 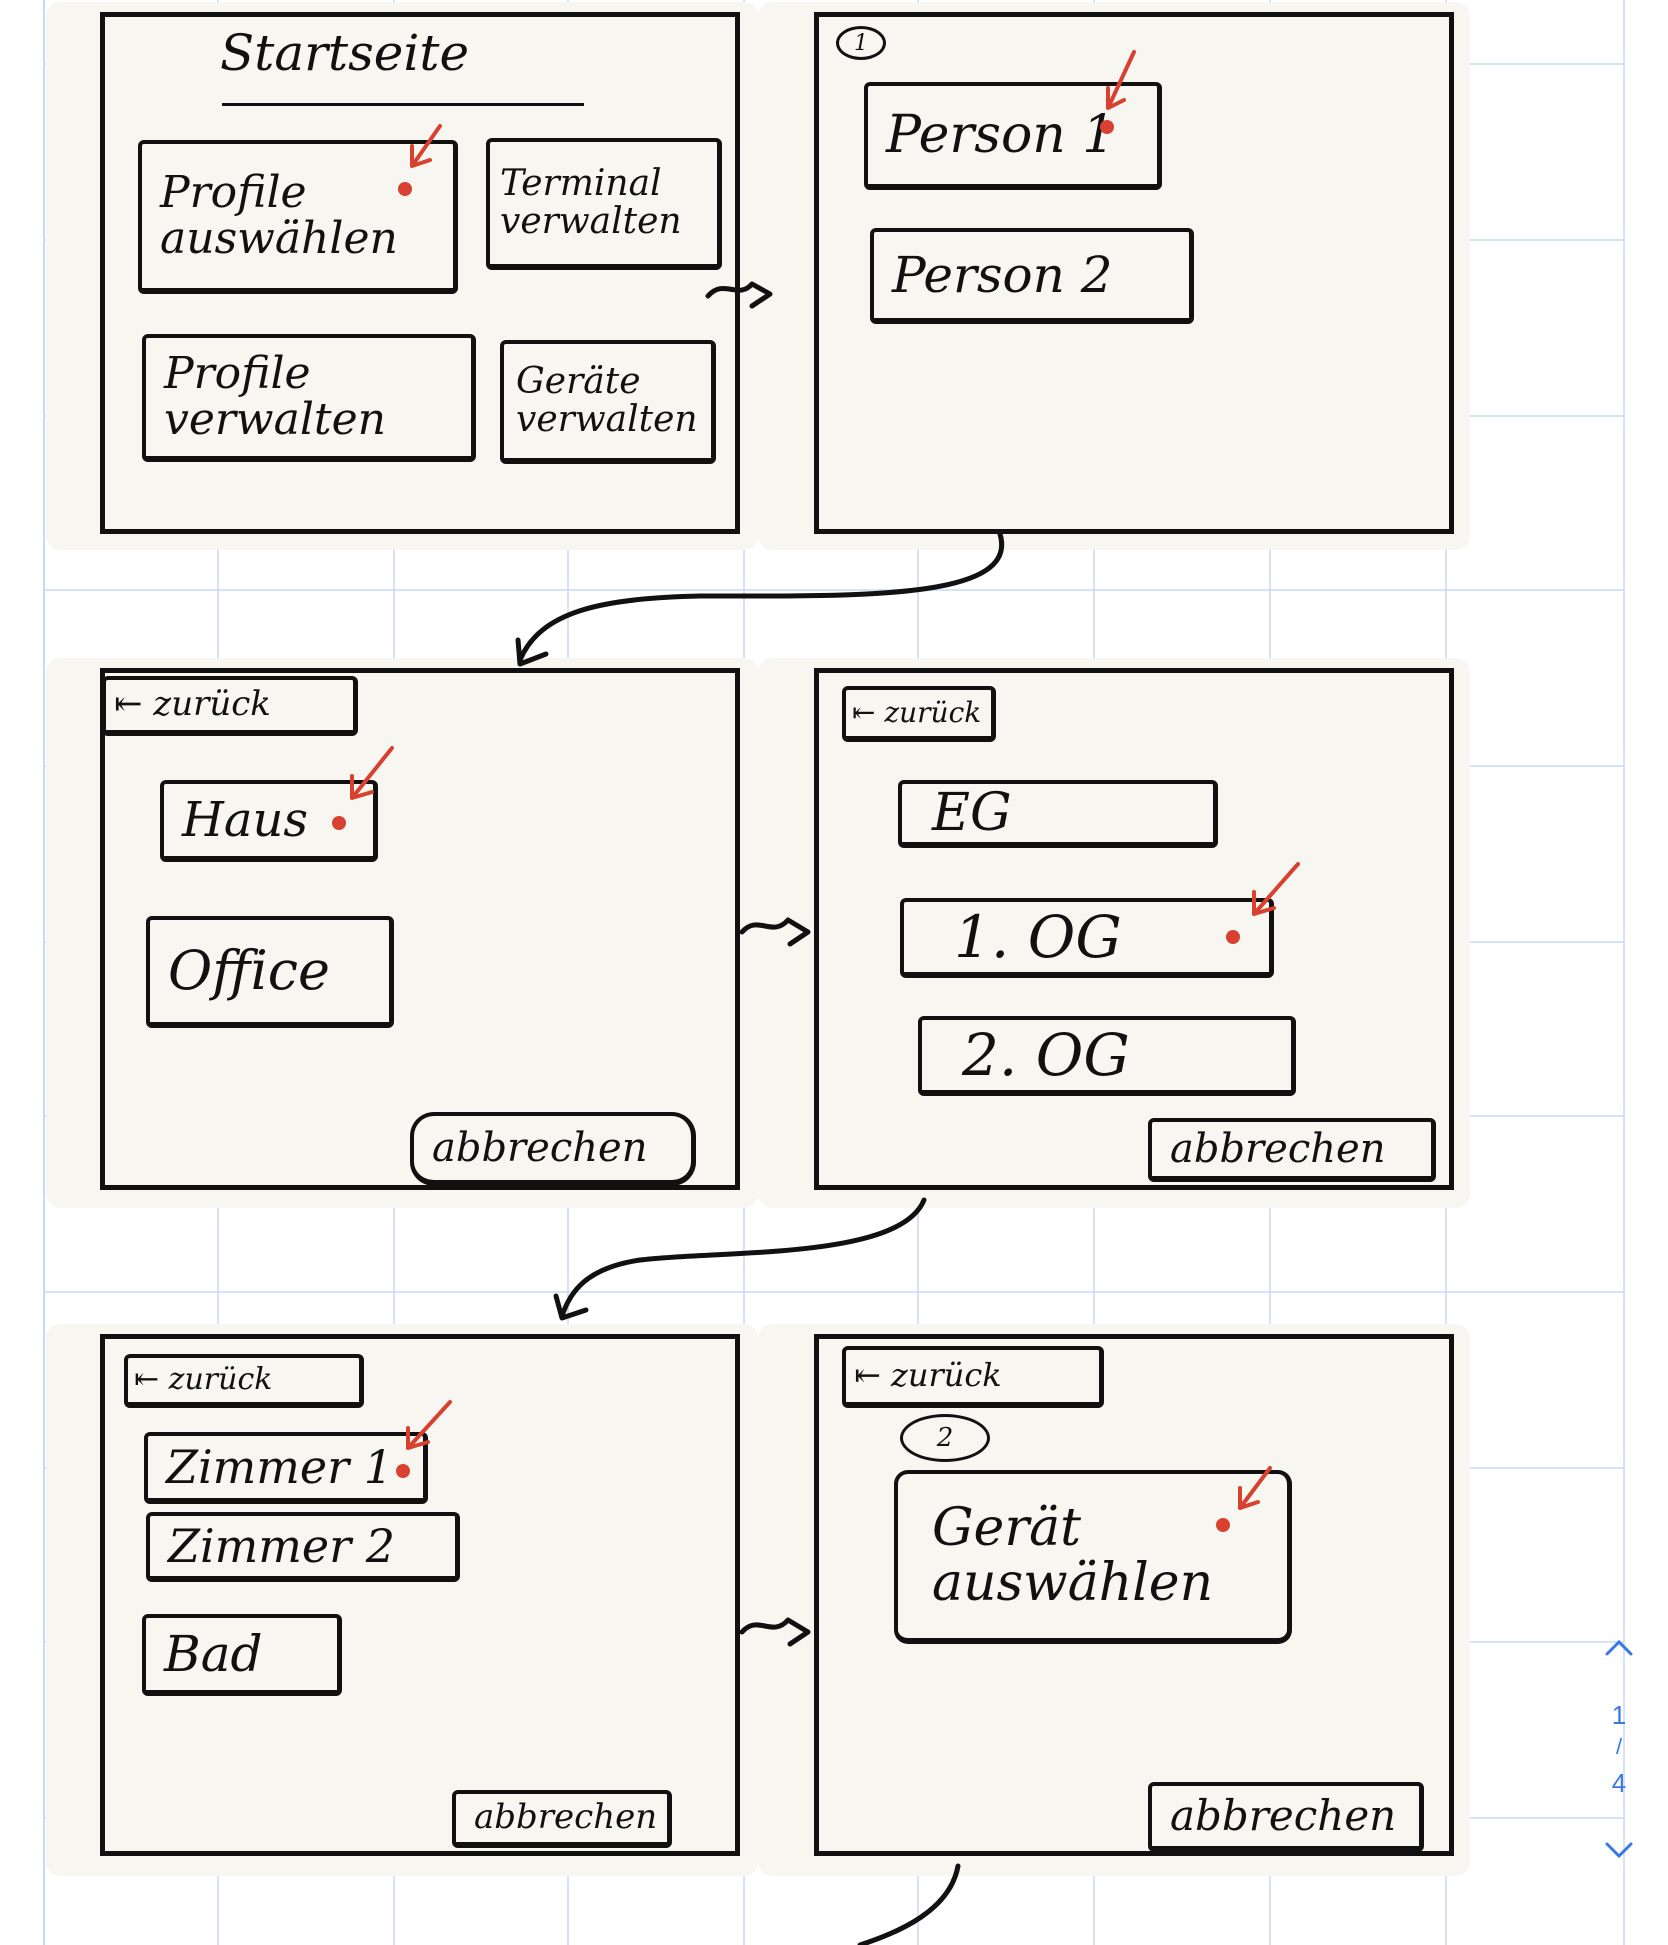 I want to click on button-label: Terminal, so click(x=581, y=184).